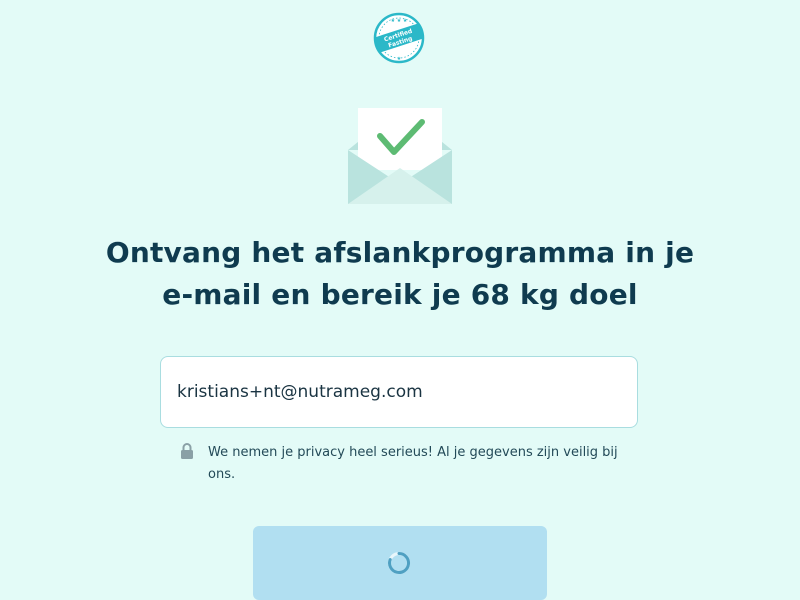 The width and height of the screenshot is (800, 600). I want to click on loading-spinner-icon, so click(399, 562).